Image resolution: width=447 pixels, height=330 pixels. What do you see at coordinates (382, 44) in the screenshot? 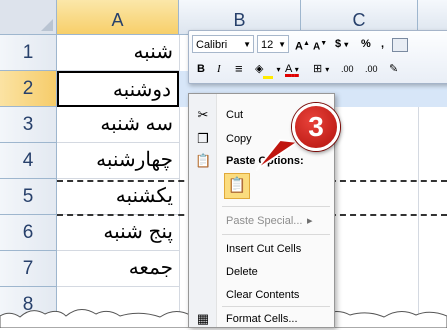
I see `comma-button: ,` at bounding box center [382, 44].